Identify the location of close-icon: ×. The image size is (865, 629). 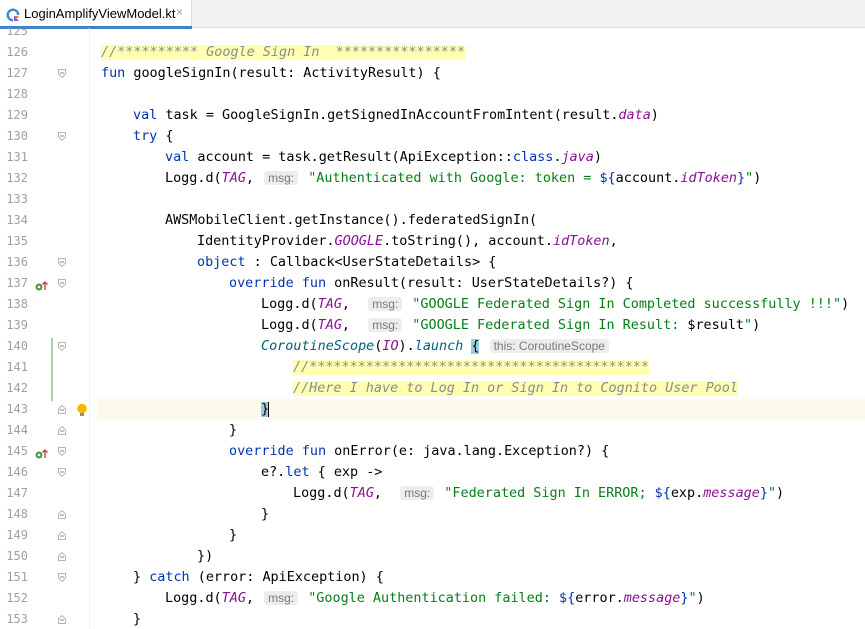
(179, 12).